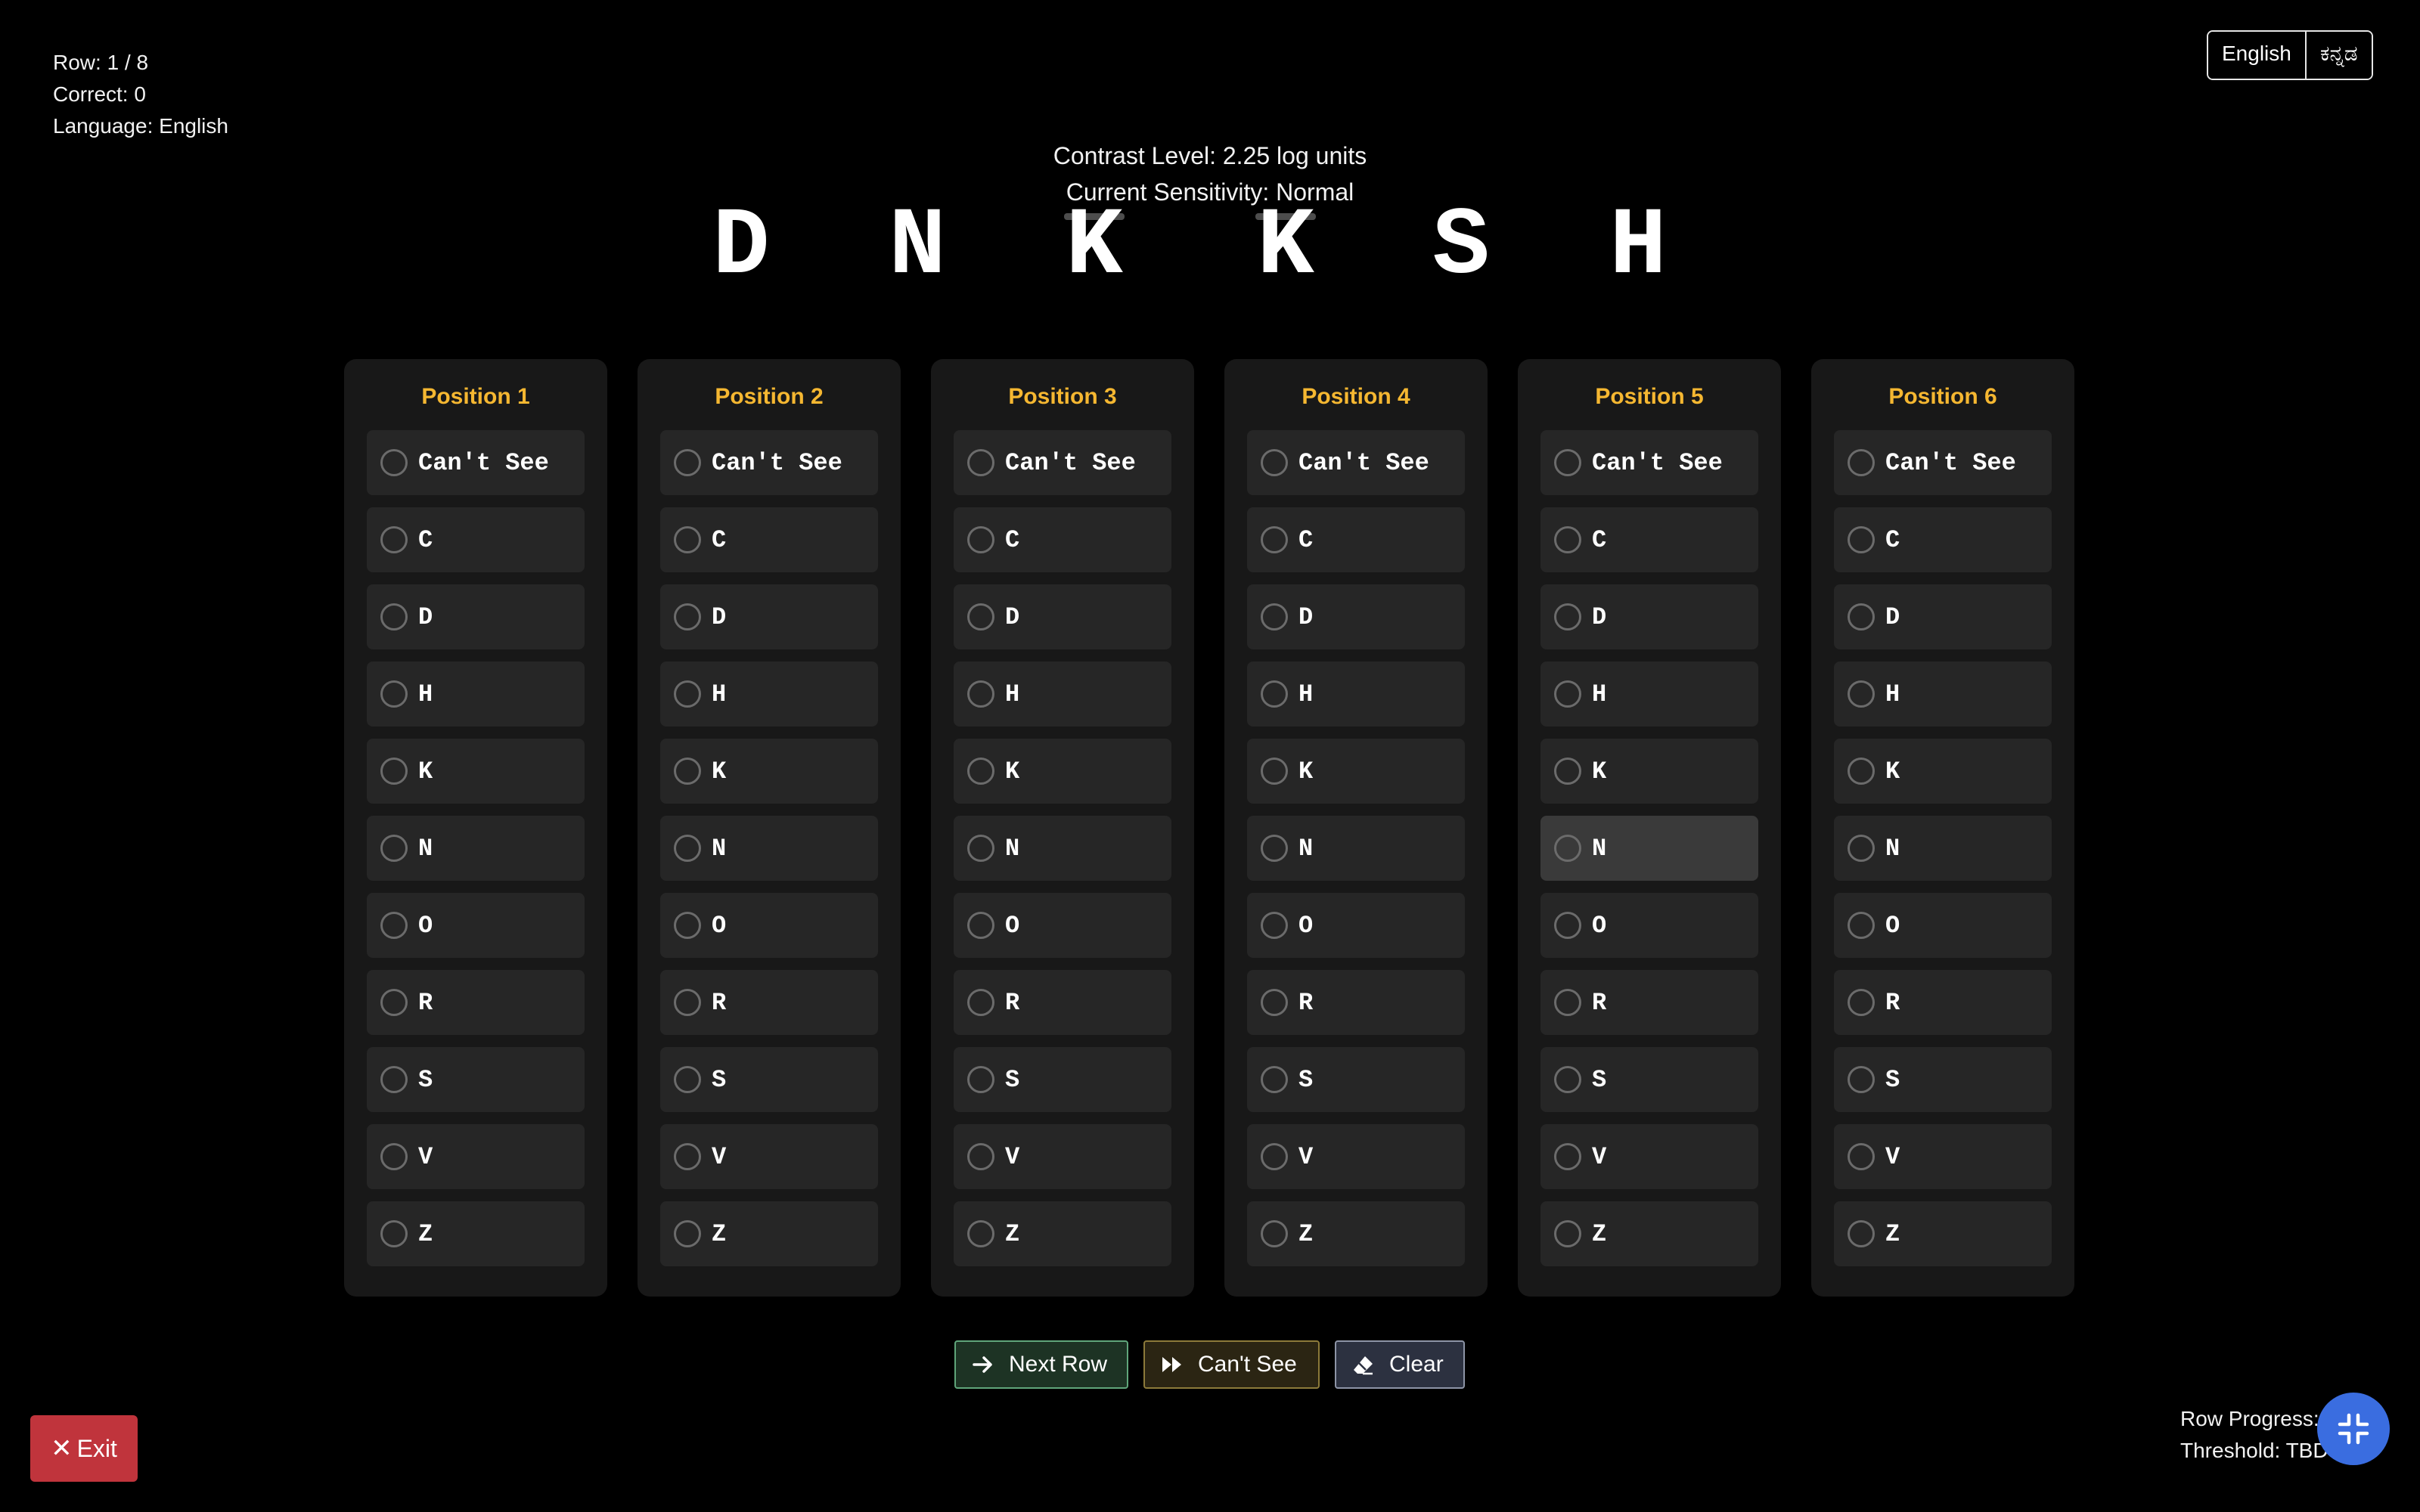  Describe the element at coordinates (84, 1449) in the screenshot. I see `exit-button: ✕ Exit` at that location.